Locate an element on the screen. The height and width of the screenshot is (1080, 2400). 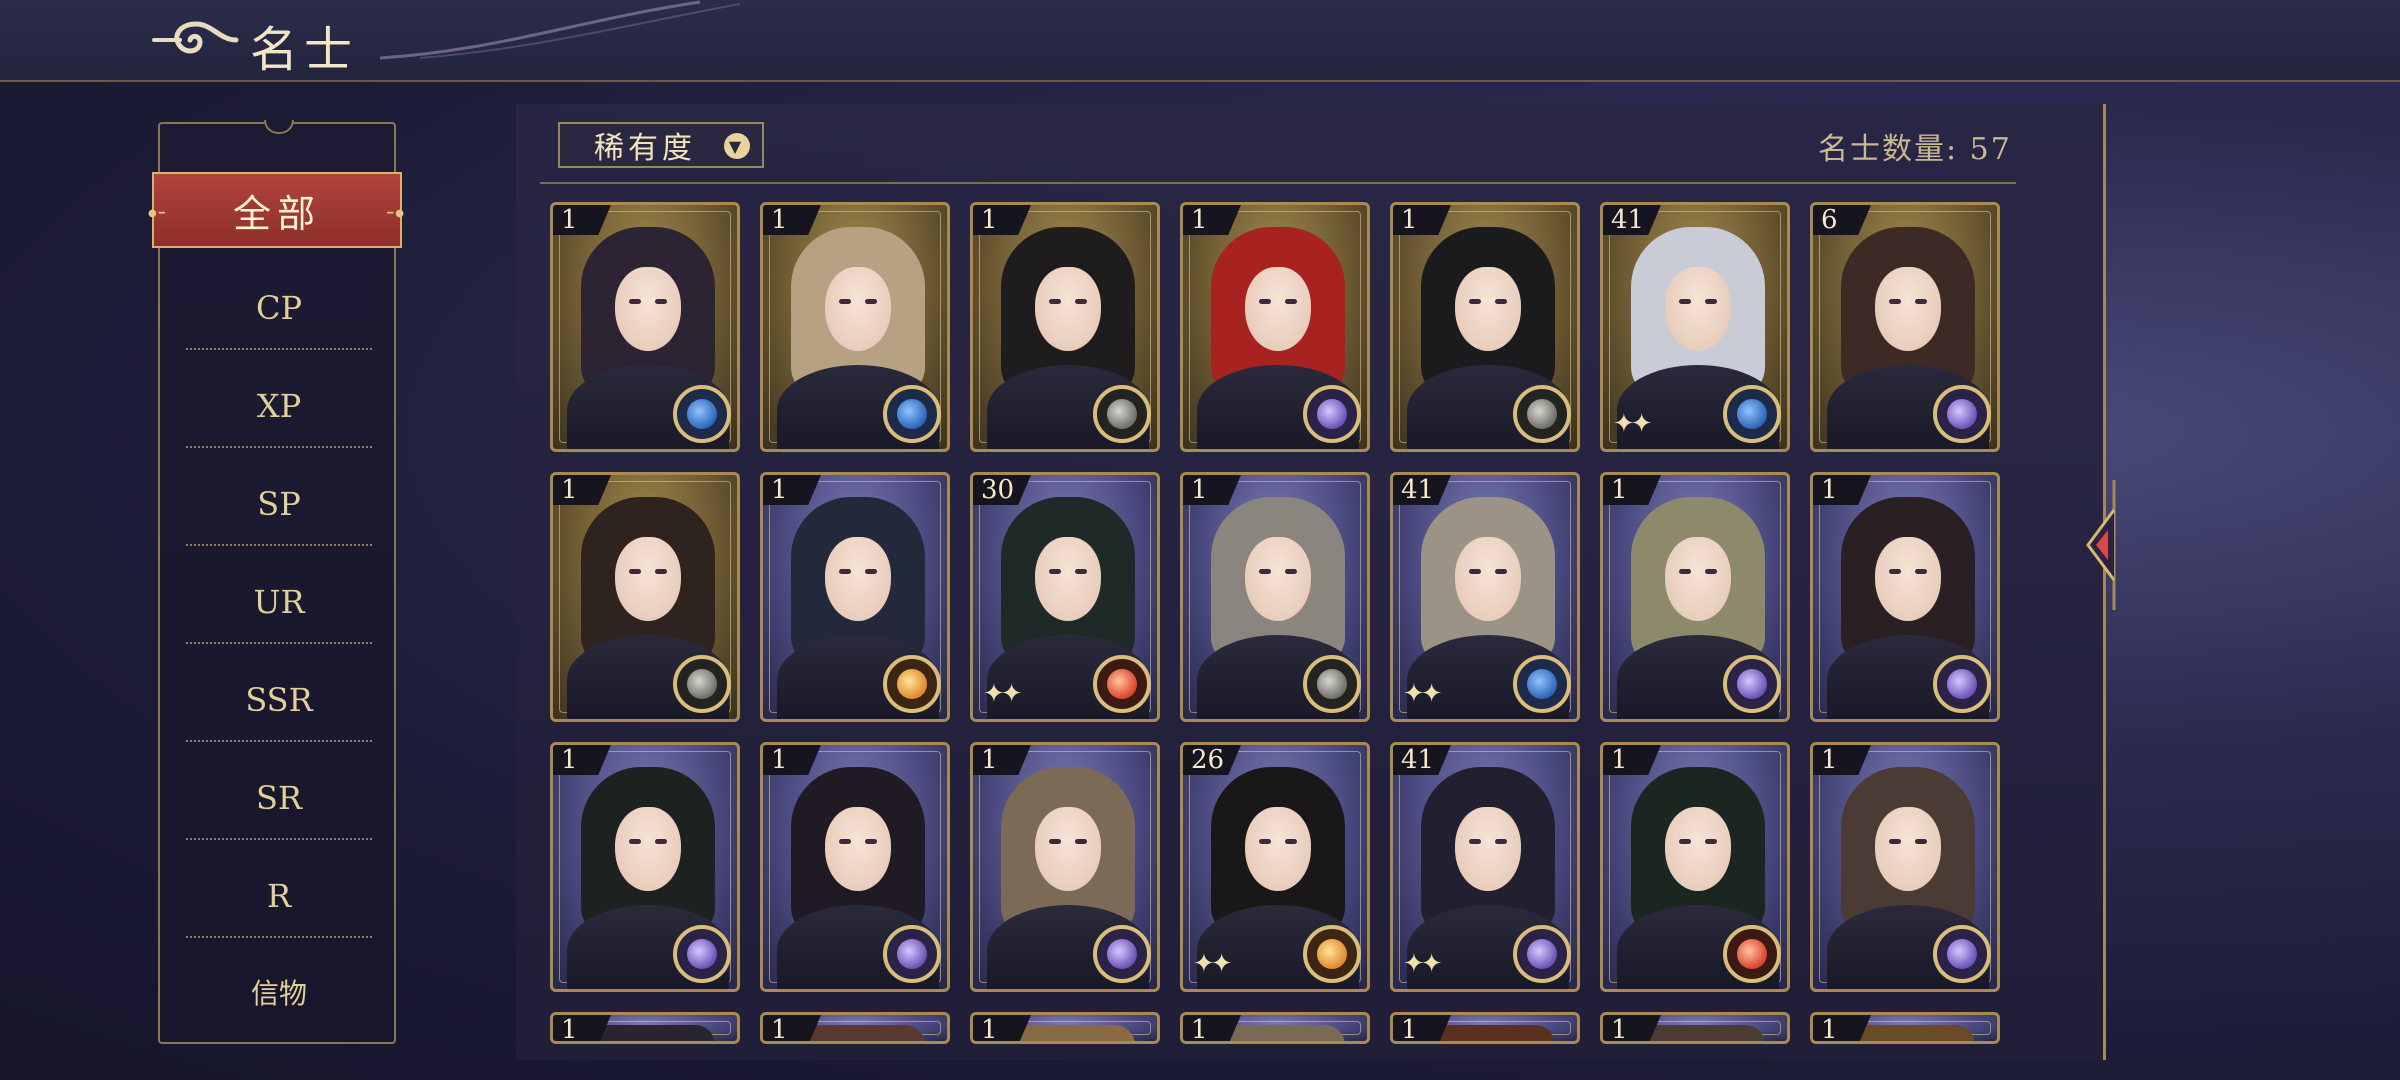
collapse-arrow-icon is located at coordinates (2097, 545).